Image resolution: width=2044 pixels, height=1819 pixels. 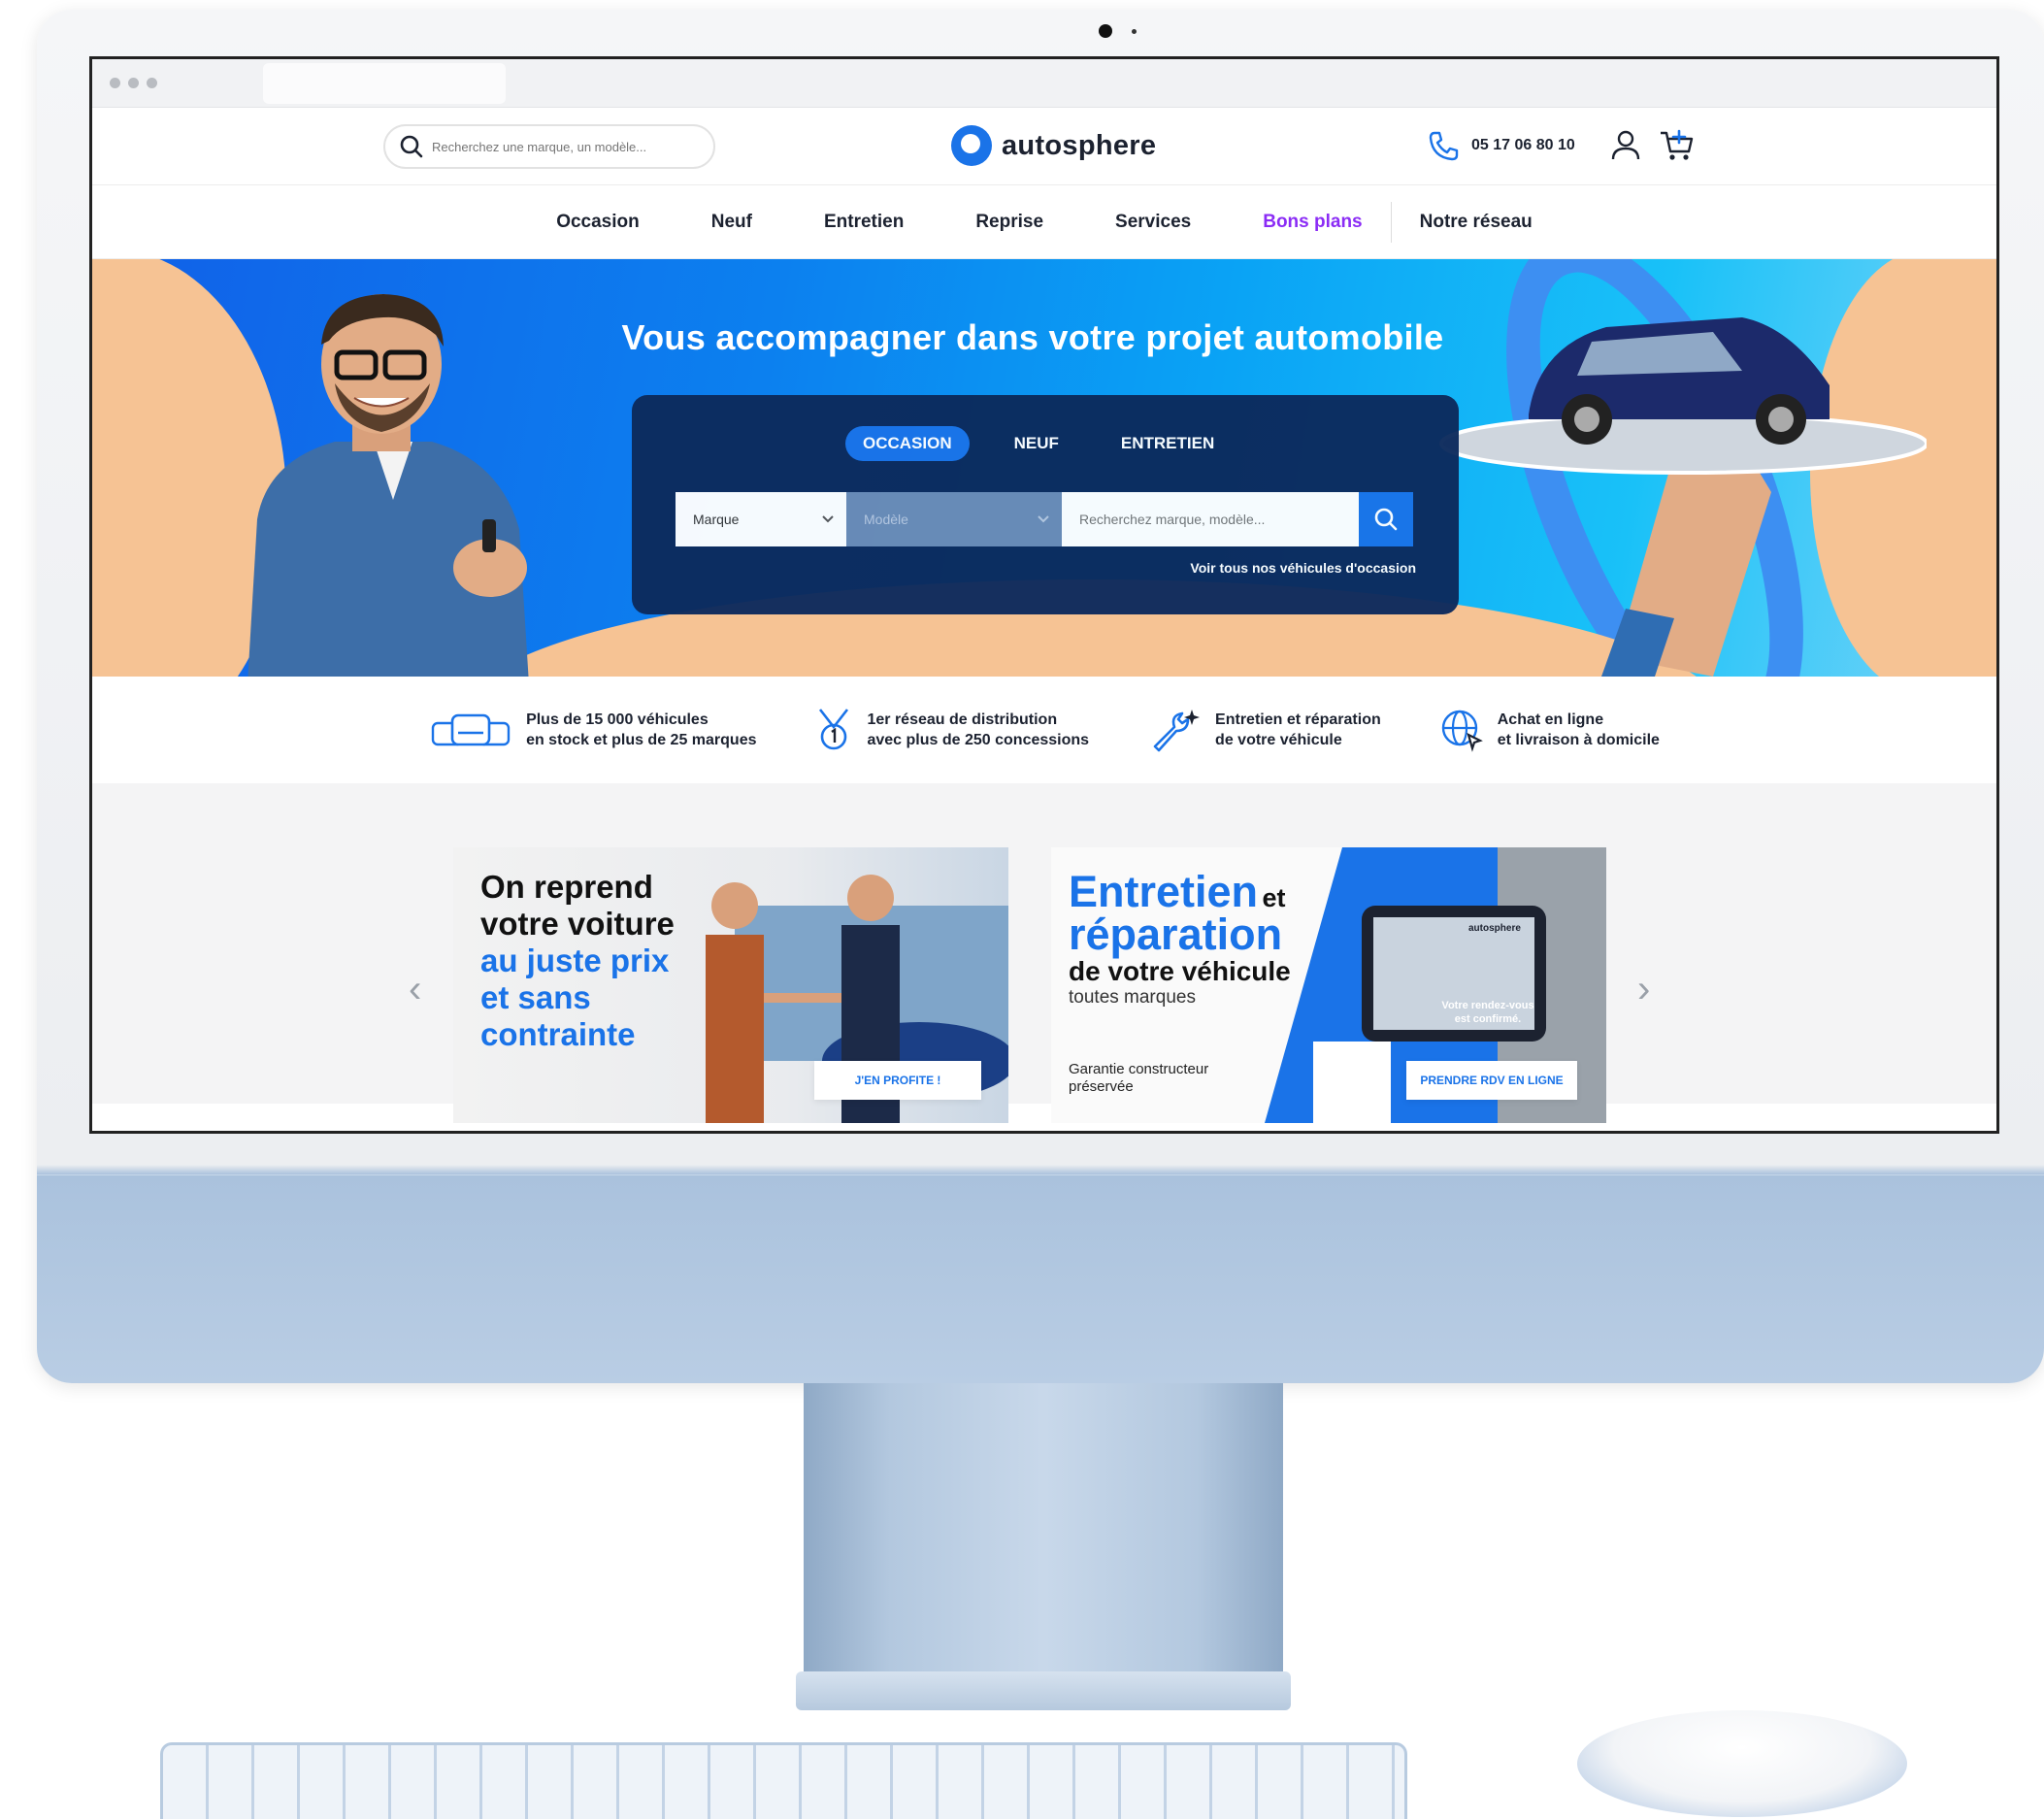 What do you see at coordinates (1079, 145) in the screenshot?
I see `logo-text: autosphere` at bounding box center [1079, 145].